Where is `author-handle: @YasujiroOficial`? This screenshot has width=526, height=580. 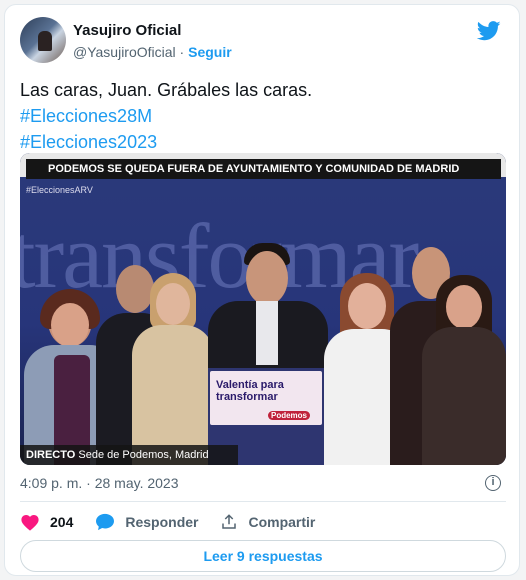 author-handle: @YasujiroOficial is located at coordinates (124, 52).